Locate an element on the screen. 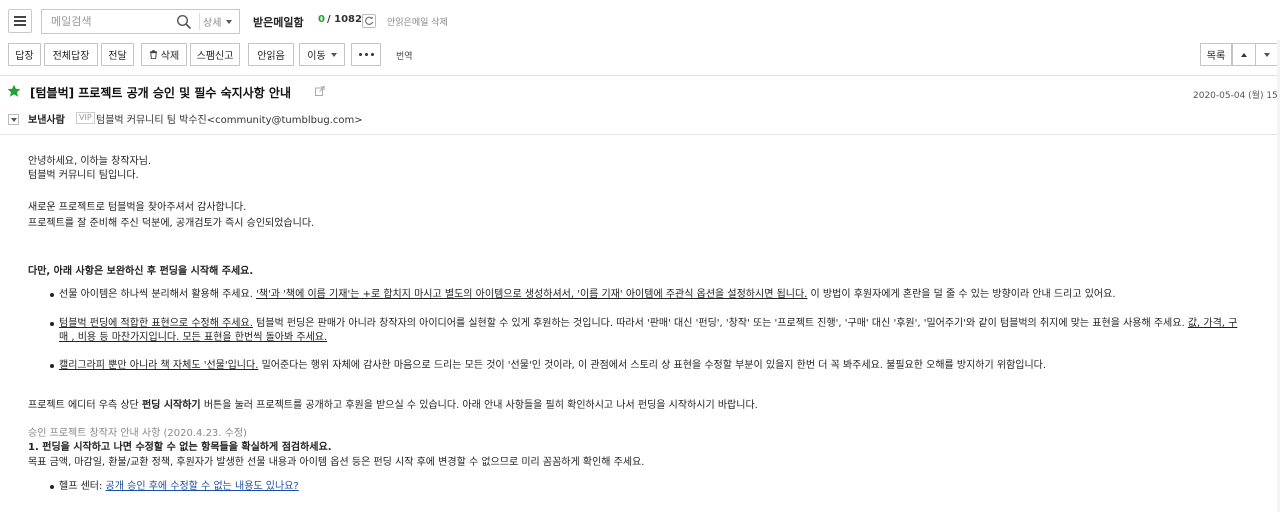 This screenshot has width=1280, height=512. body-text: 프로젝트 에디터 우측 상단 is located at coordinates (83, 405).